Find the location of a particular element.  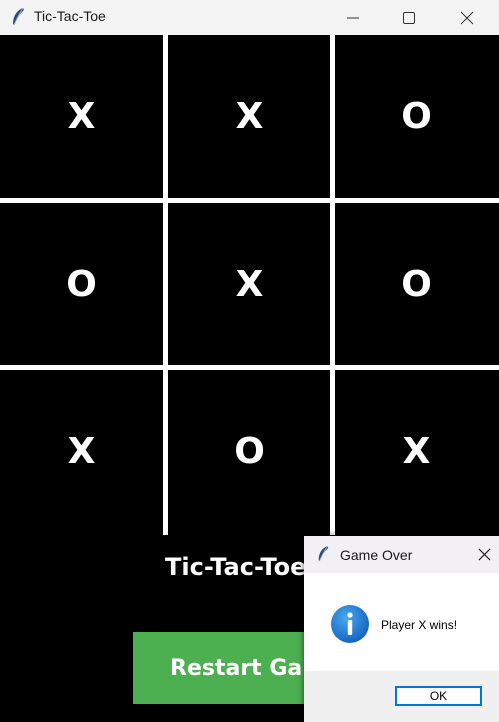

dialog-title: Game Over is located at coordinates (376, 555).